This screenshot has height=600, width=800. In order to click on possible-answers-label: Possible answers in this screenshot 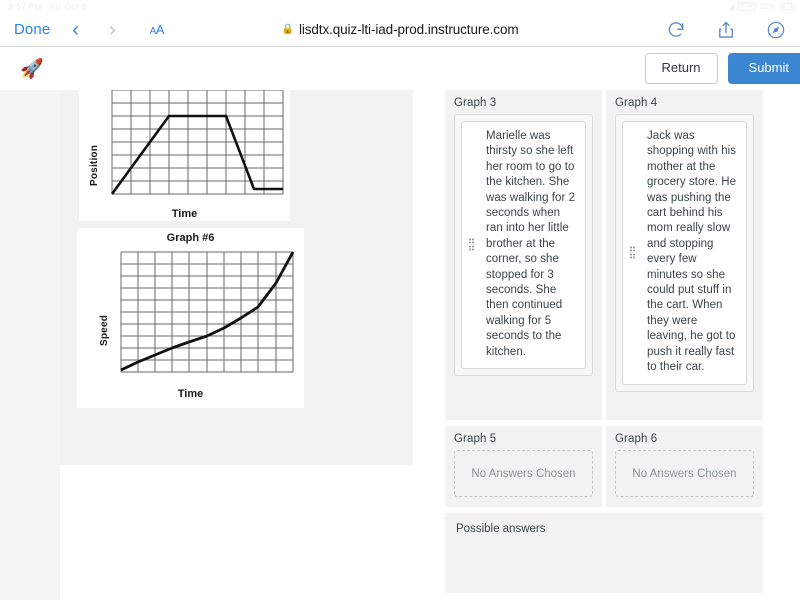, I will do `click(501, 529)`.